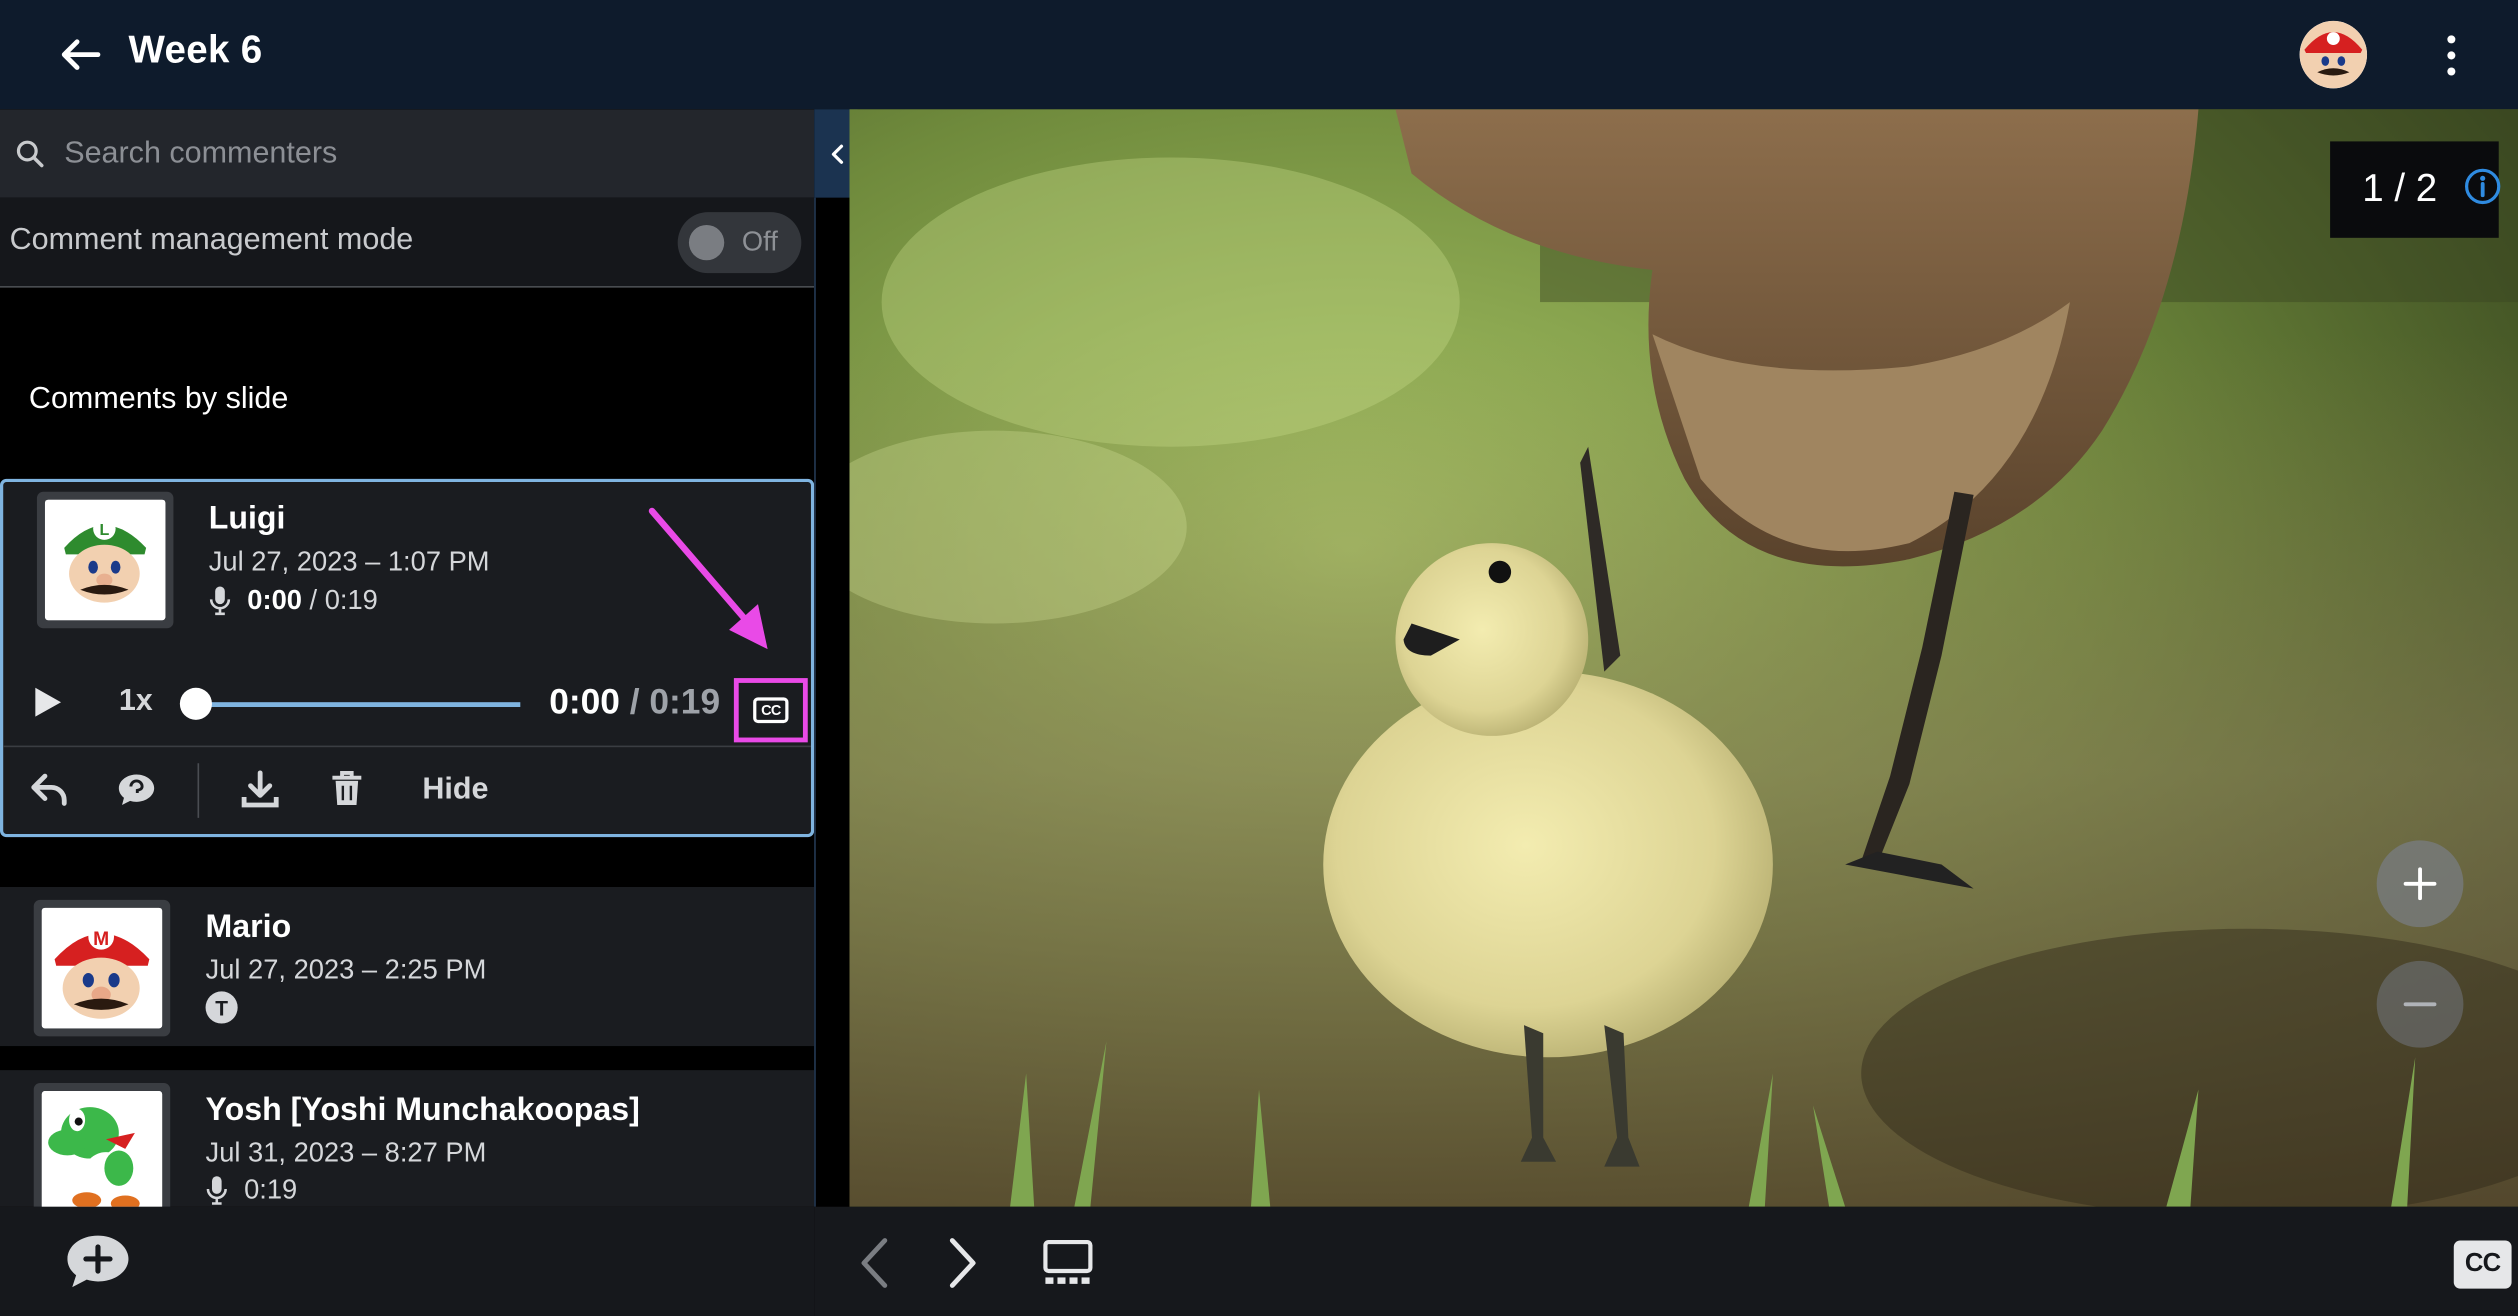  What do you see at coordinates (102, 1145) in the screenshot?
I see `avatar` at bounding box center [102, 1145].